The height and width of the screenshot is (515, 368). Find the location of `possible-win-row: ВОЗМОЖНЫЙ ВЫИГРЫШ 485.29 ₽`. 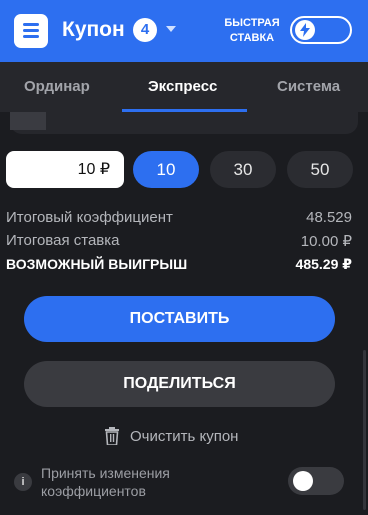

possible-win-row: ВОЗМОЖНЫЙ ВЫИГРЫШ 485.29 ₽ is located at coordinates (179, 264).